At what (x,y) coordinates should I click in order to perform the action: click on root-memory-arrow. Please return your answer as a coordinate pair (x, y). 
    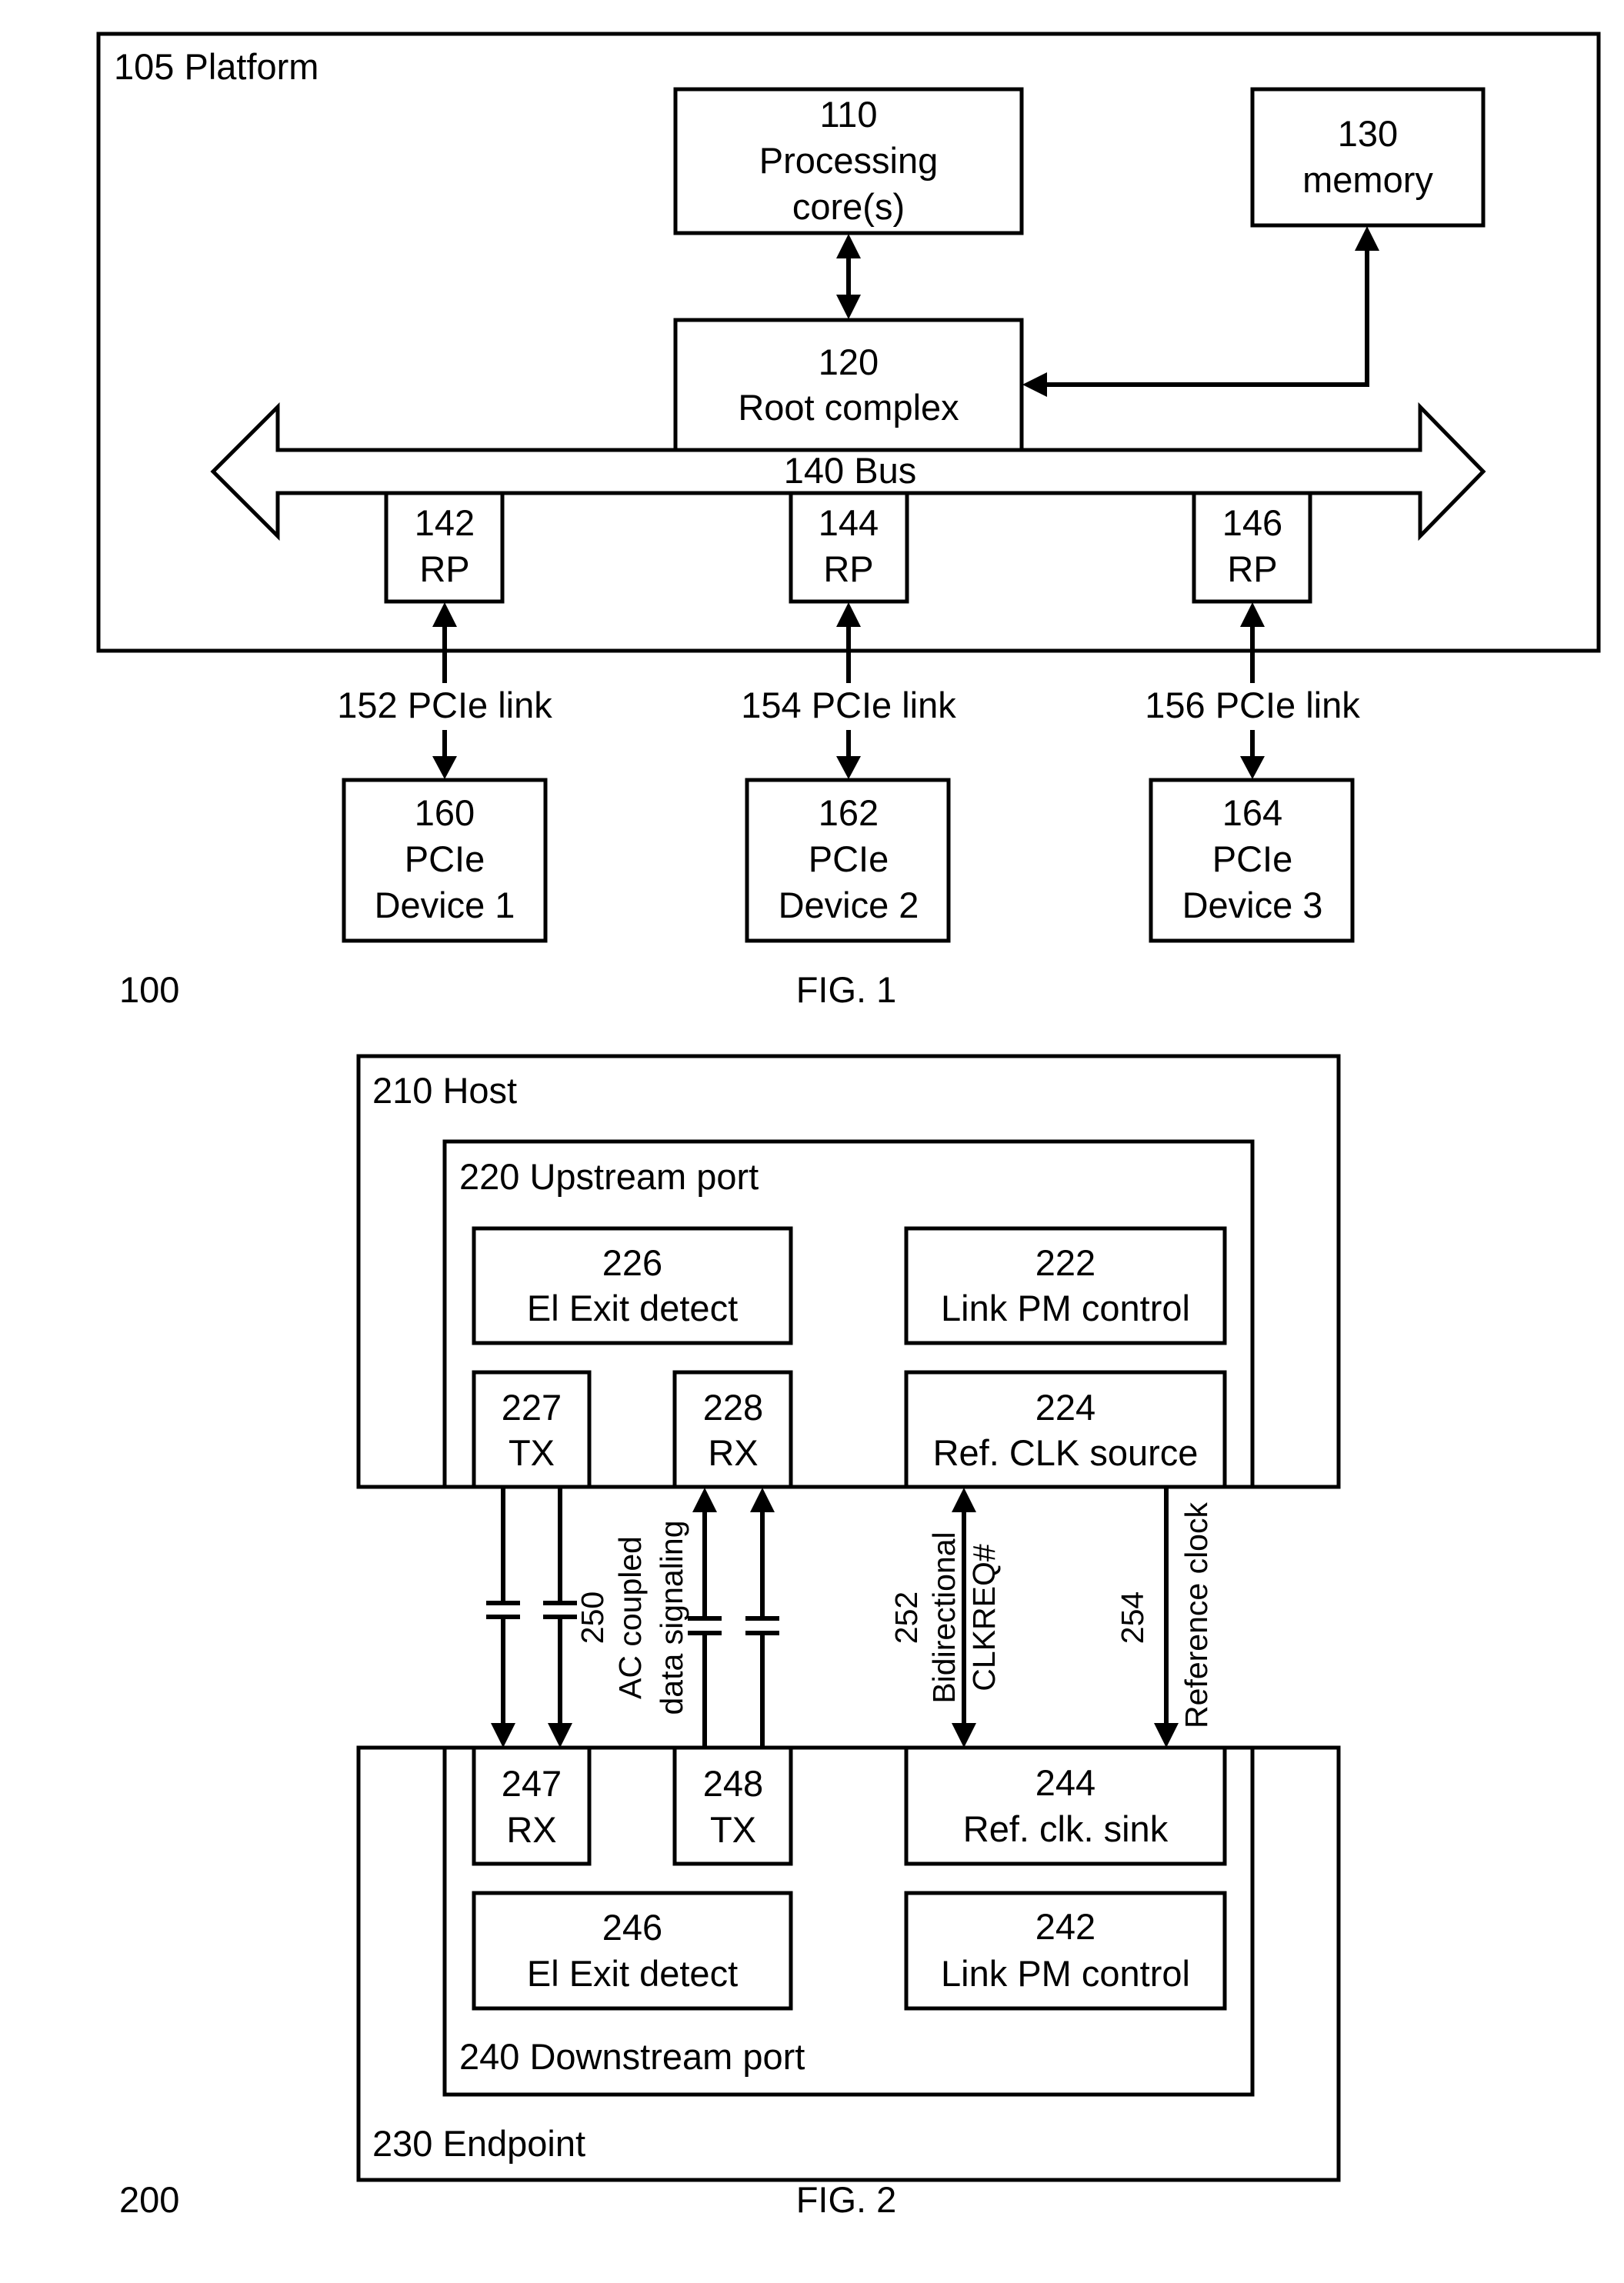
    Looking at the image, I should click on (1200, 311).